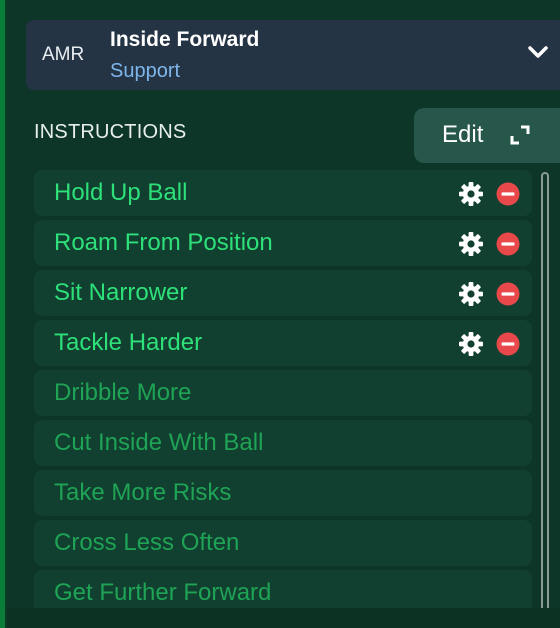  Describe the element at coordinates (463, 134) in the screenshot. I see `edit-label: Edit` at that location.